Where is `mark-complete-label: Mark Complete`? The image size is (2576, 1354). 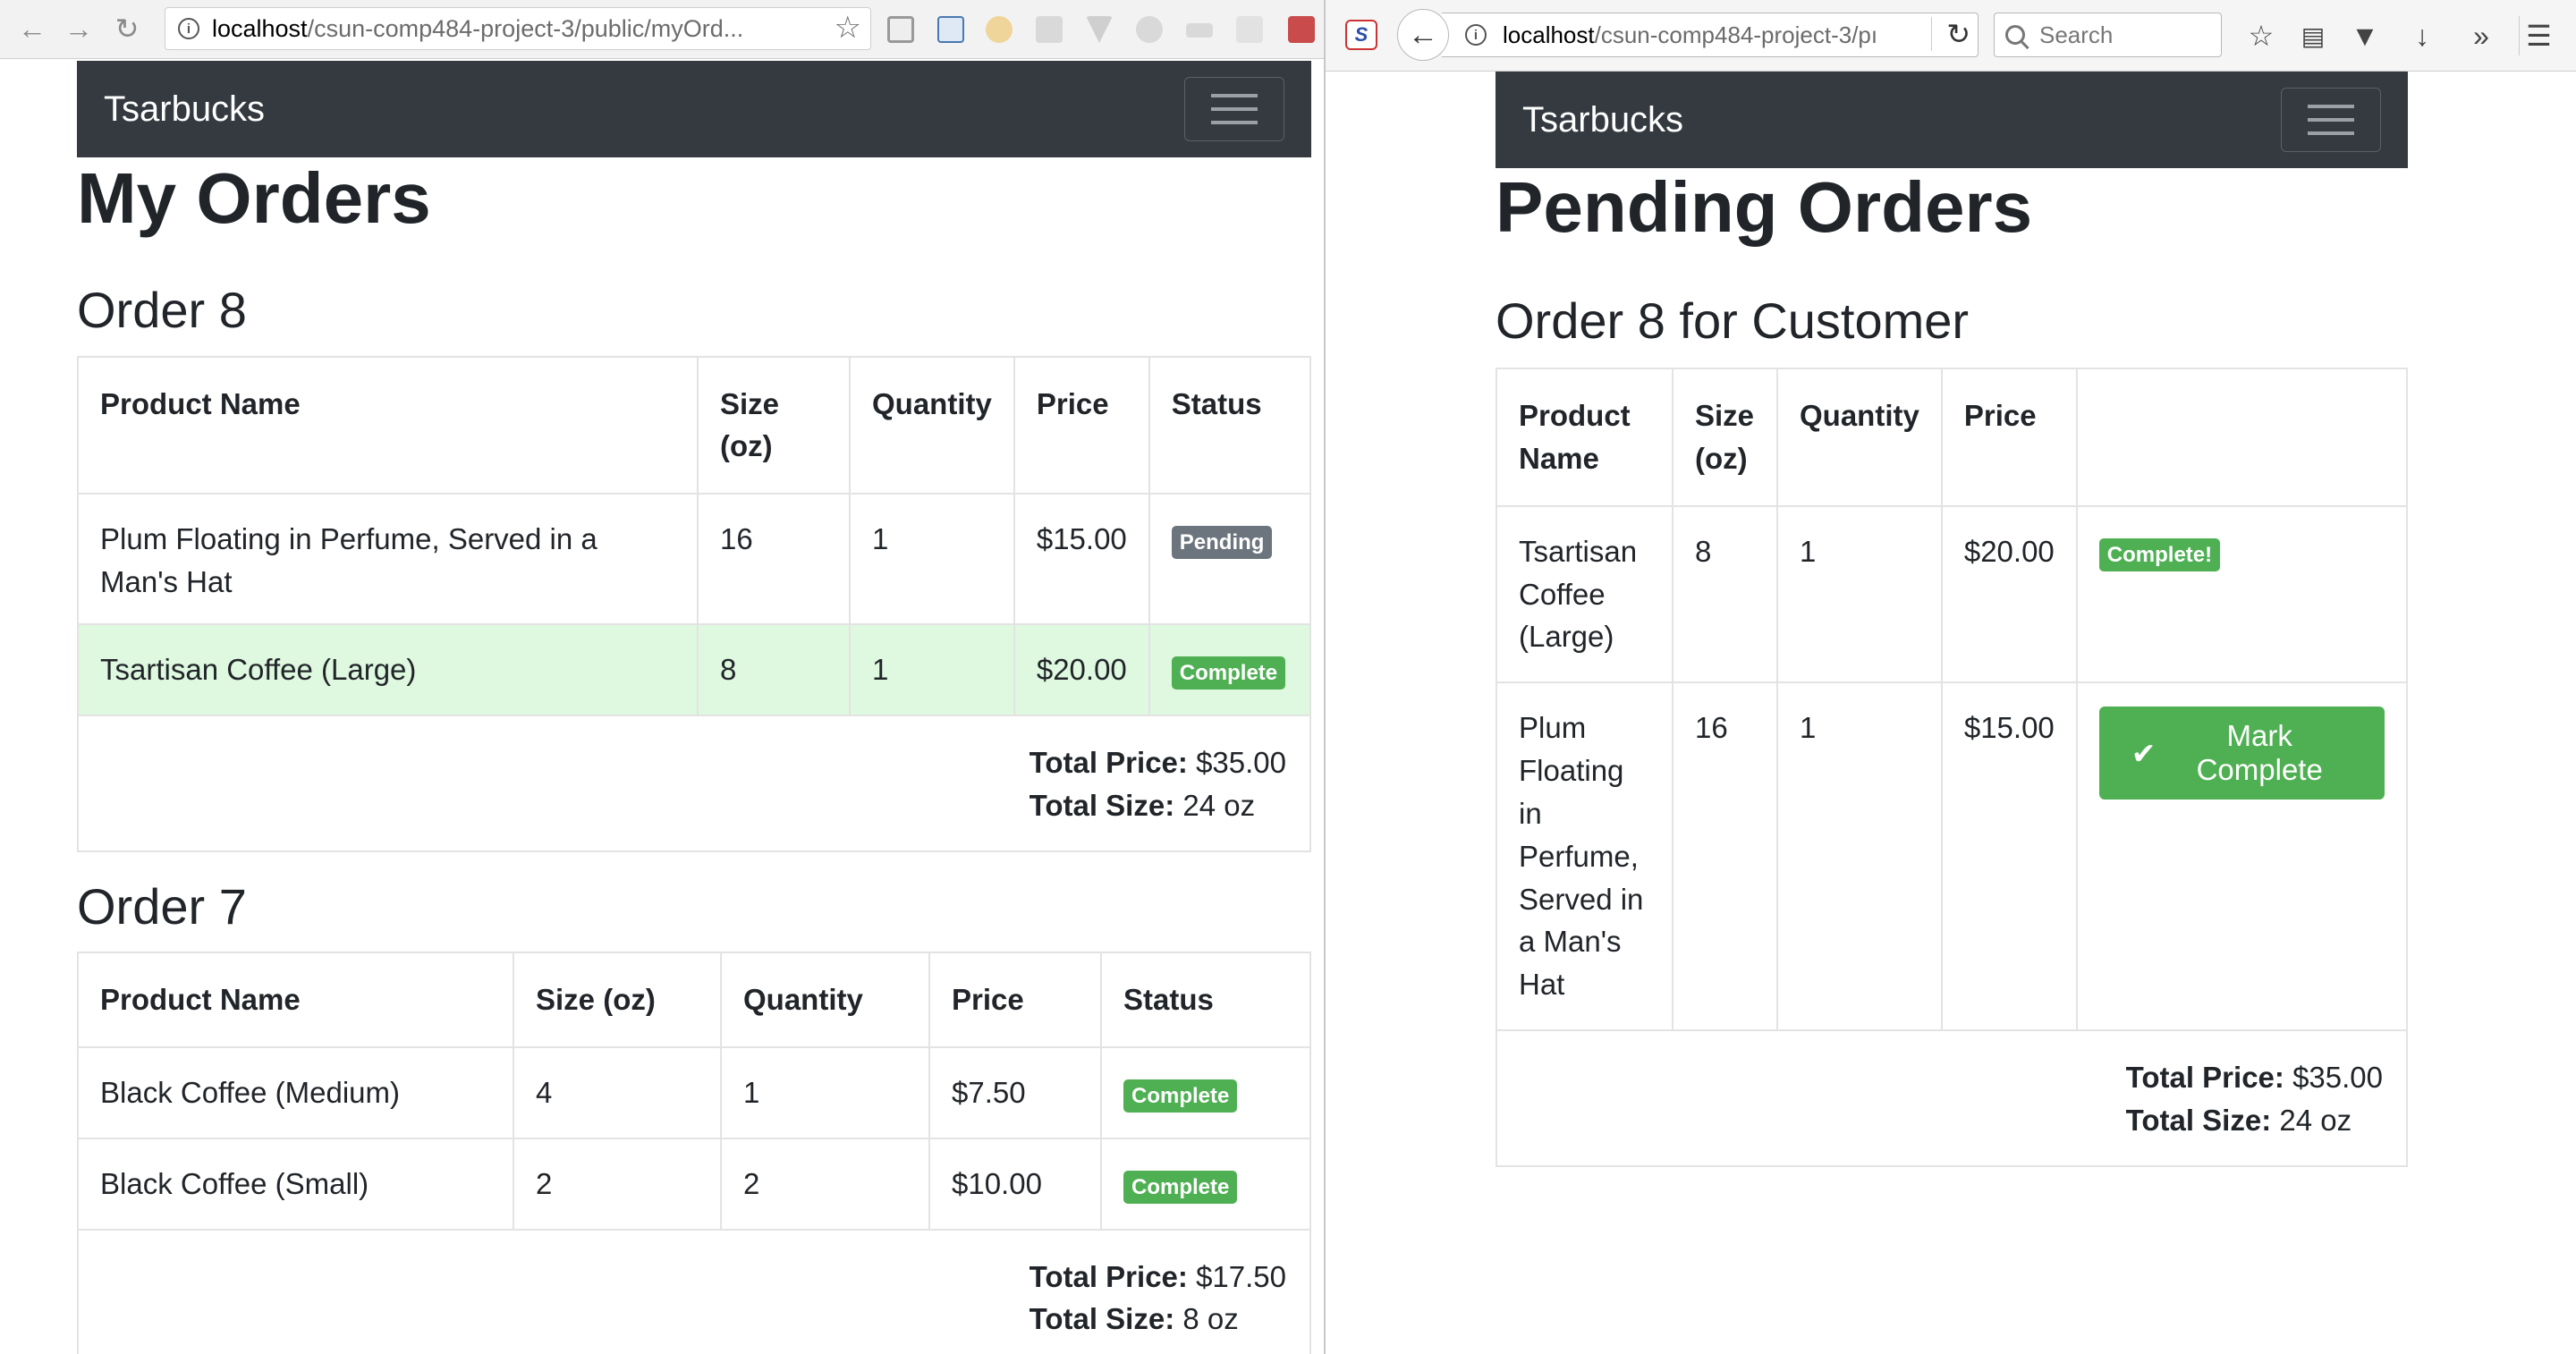 mark-complete-label: Mark Complete is located at coordinates (2259, 753).